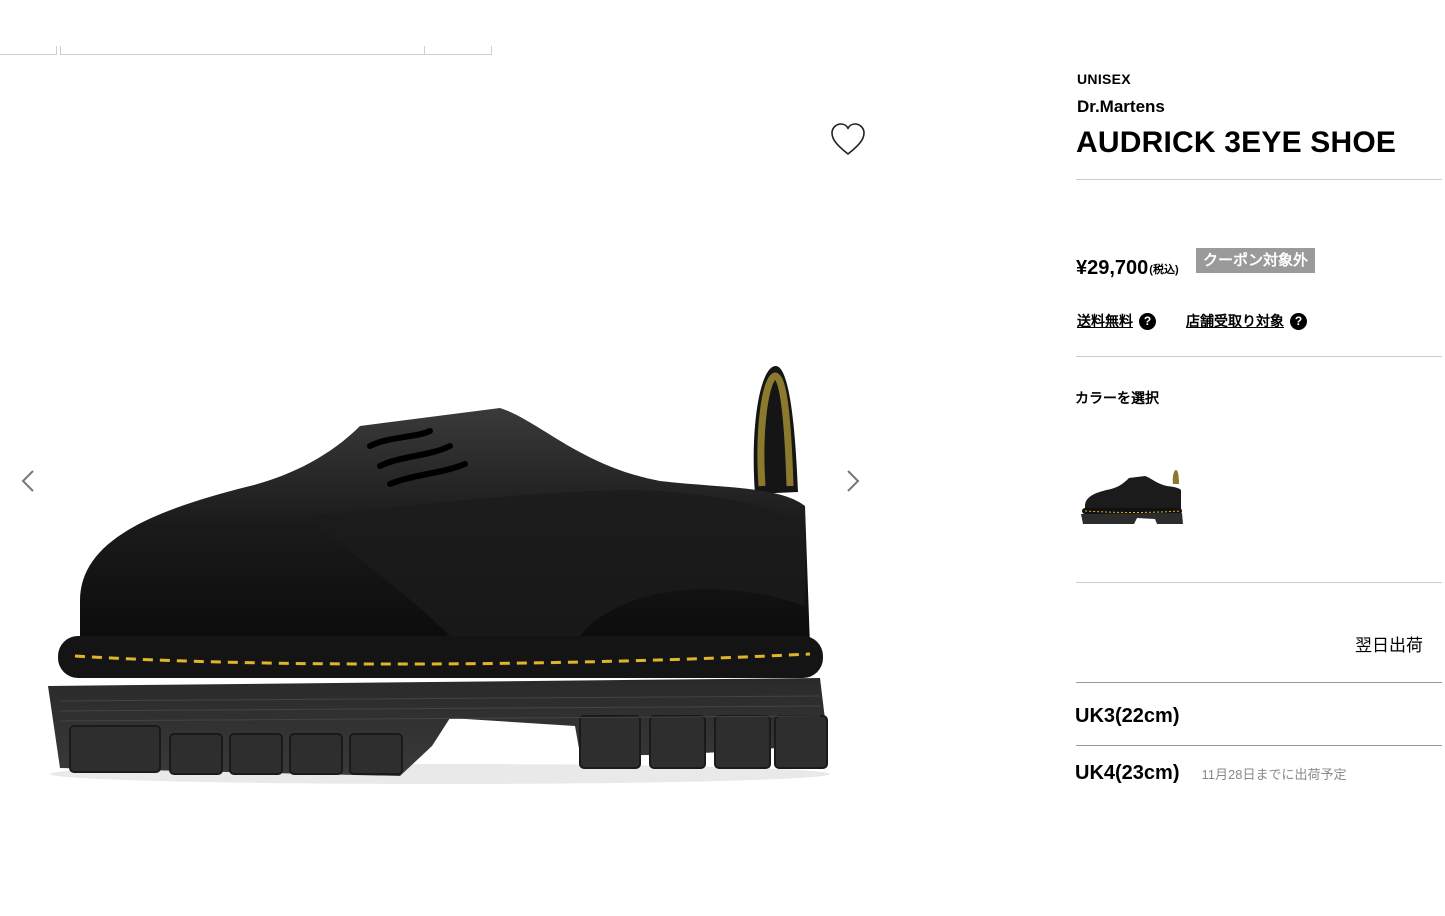 Image resolution: width=1445 pixels, height=916 pixels. What do you see at coordinates (1164, 270) in the screenshot?
I see `tax-note: (税込)` at bounding box center [1164, 270].